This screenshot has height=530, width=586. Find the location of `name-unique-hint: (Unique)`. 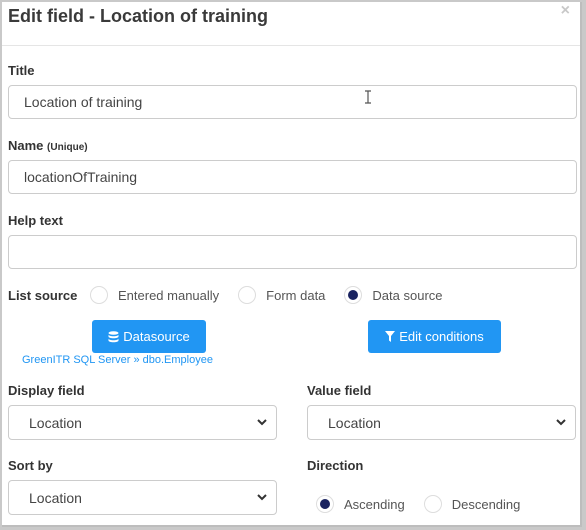

name-unique-hint: (Unique) is located at coordinates (67, 147).